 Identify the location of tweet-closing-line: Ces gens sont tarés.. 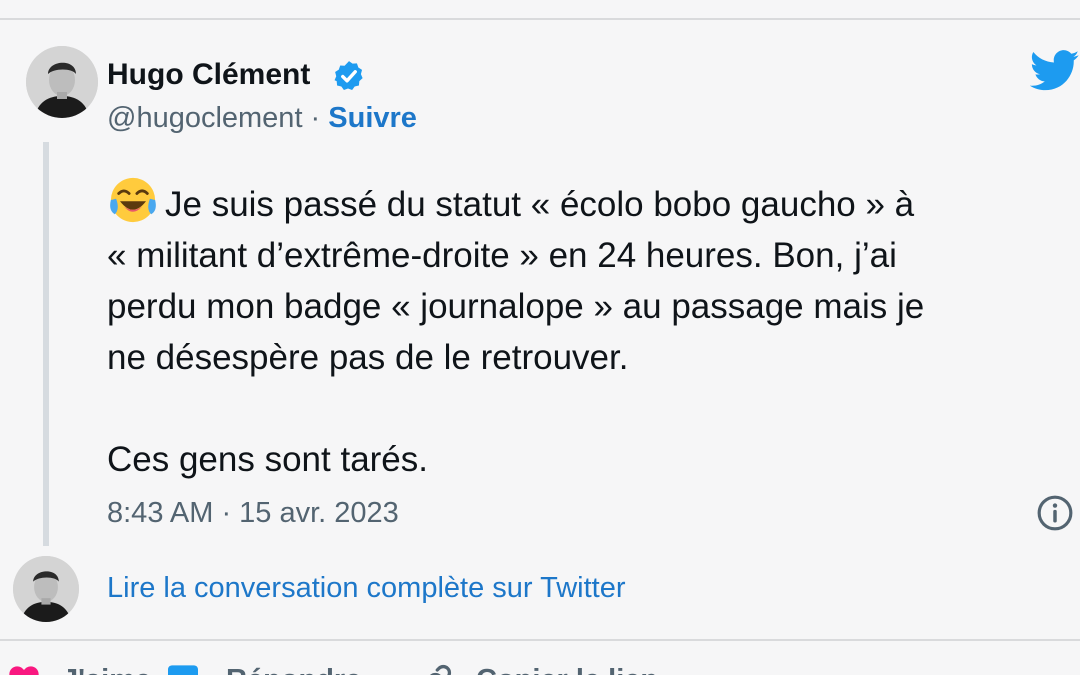
(267, 459).